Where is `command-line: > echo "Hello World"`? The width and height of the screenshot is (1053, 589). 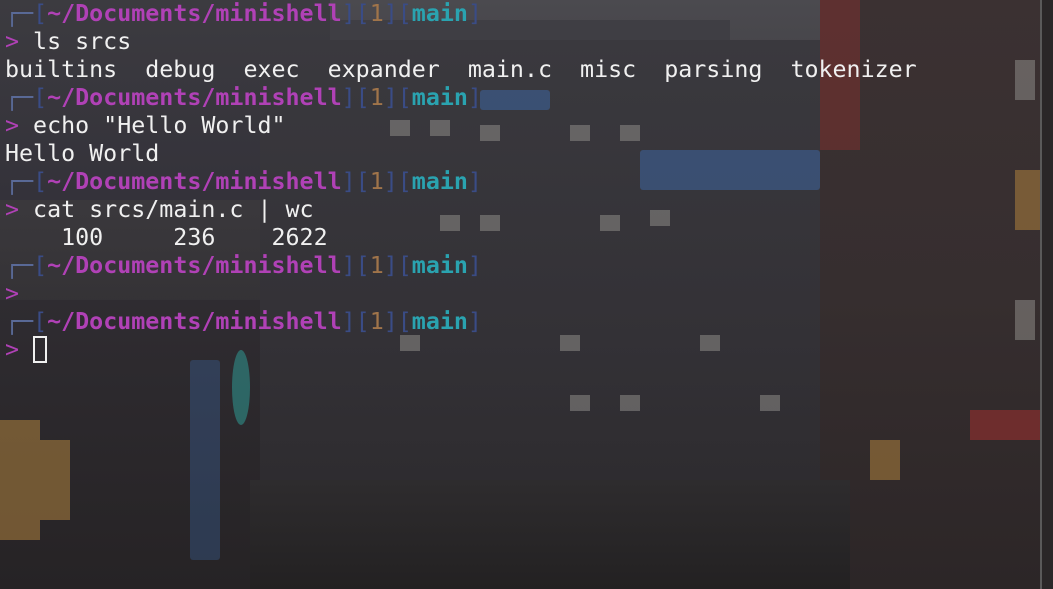
command-line: > echo "Hello World" is located at coordinates (461, 126).